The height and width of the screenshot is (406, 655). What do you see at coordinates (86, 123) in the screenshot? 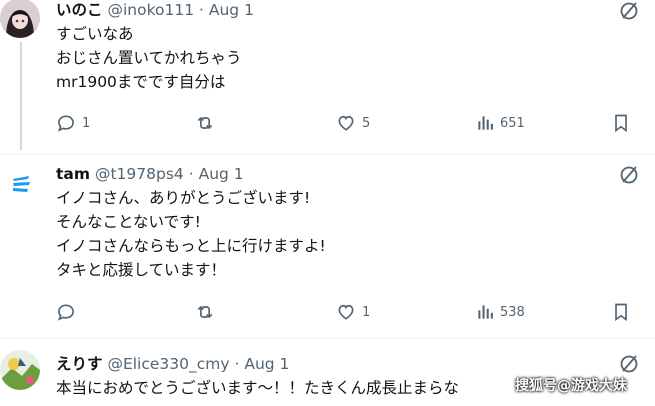
I see `reply-count: 1` at bounding box center [86, 123].